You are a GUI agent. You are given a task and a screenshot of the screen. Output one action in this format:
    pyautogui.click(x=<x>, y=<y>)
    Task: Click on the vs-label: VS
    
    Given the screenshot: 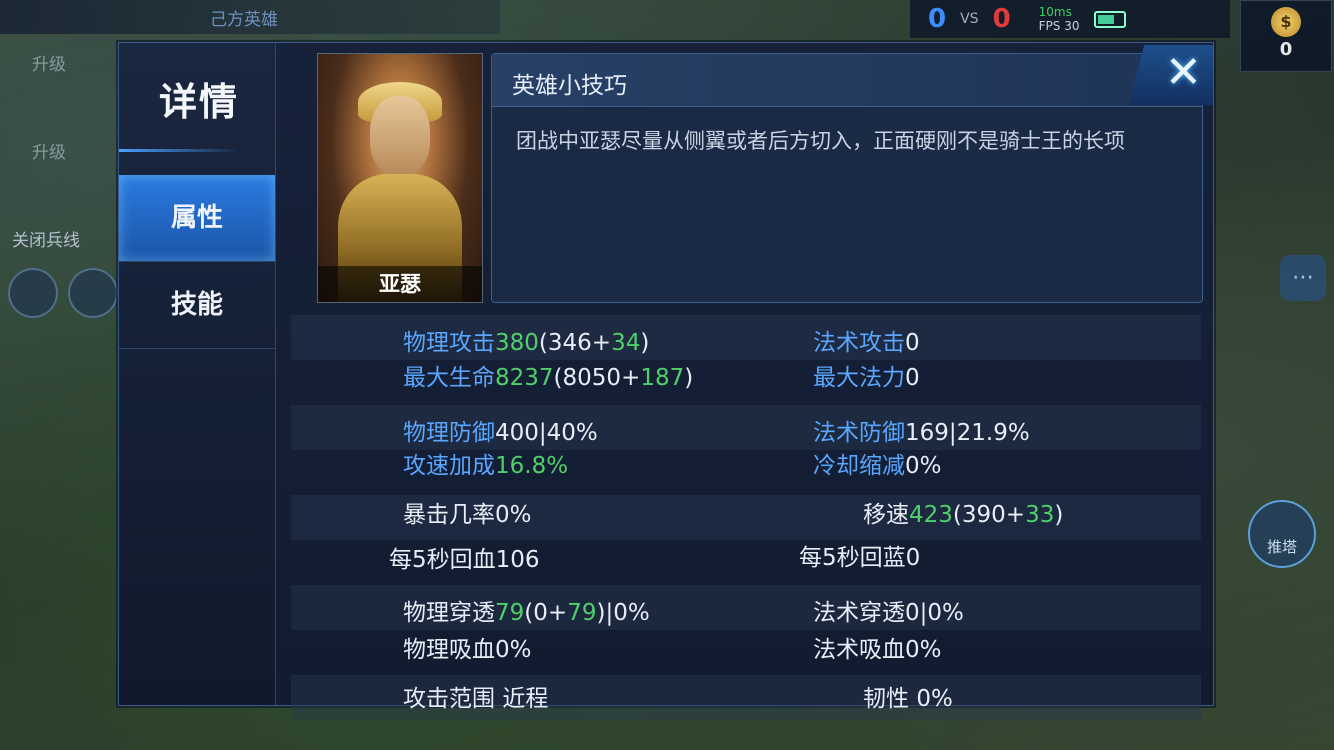 What is the action you would take?
    pyautogui.click(x=969, y=19)
    